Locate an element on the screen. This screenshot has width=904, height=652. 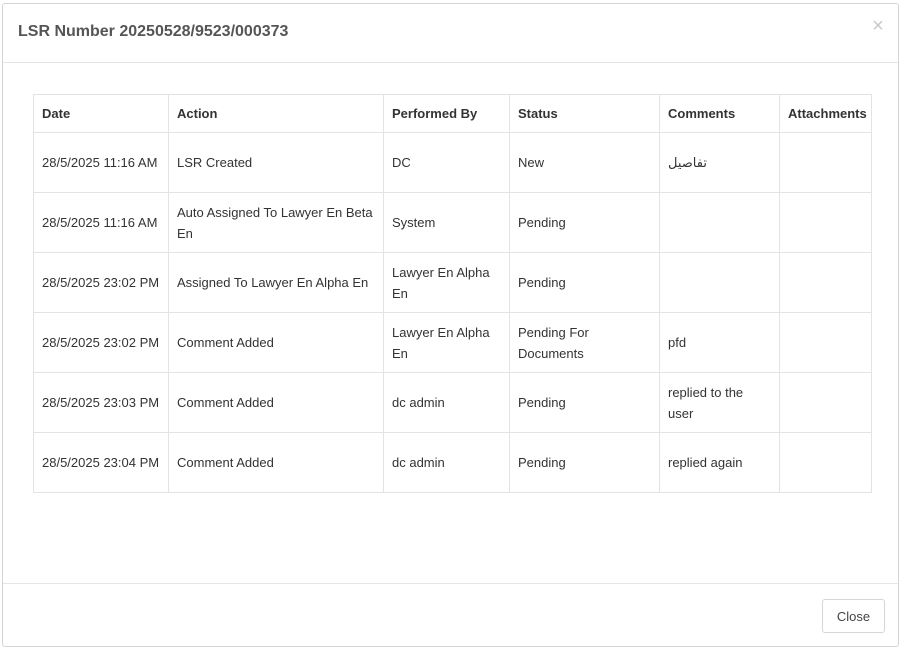
column-header-comments: Comments is located at coordinates (719, 113).